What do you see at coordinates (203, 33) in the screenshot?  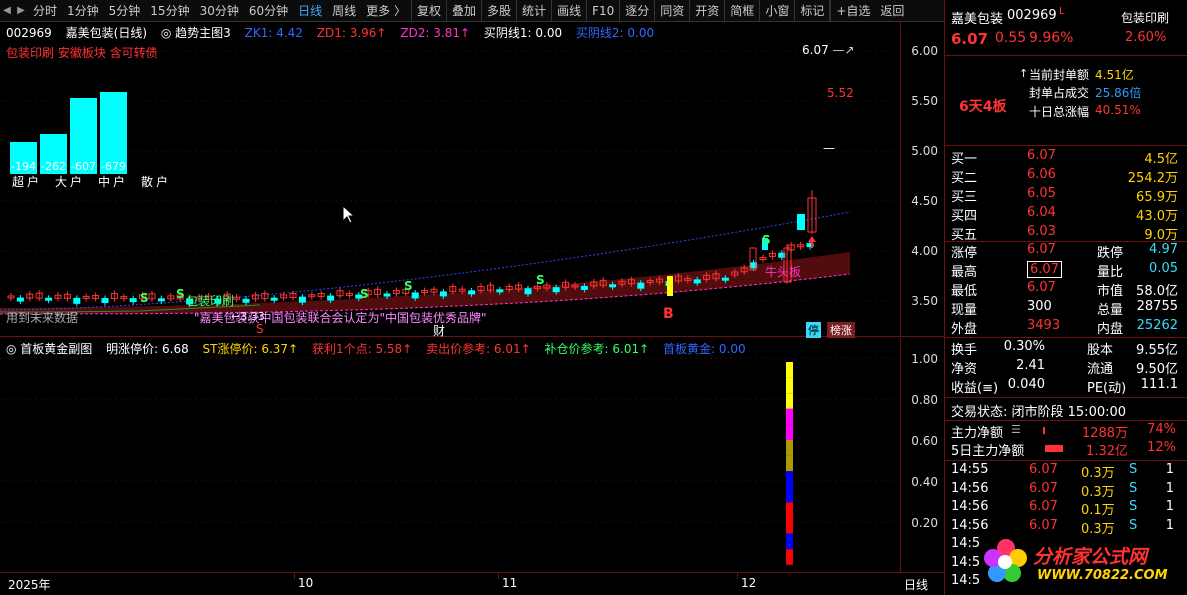 I see `legend-indicator-label: 趋势主图3` at bounding box center [203, 33].